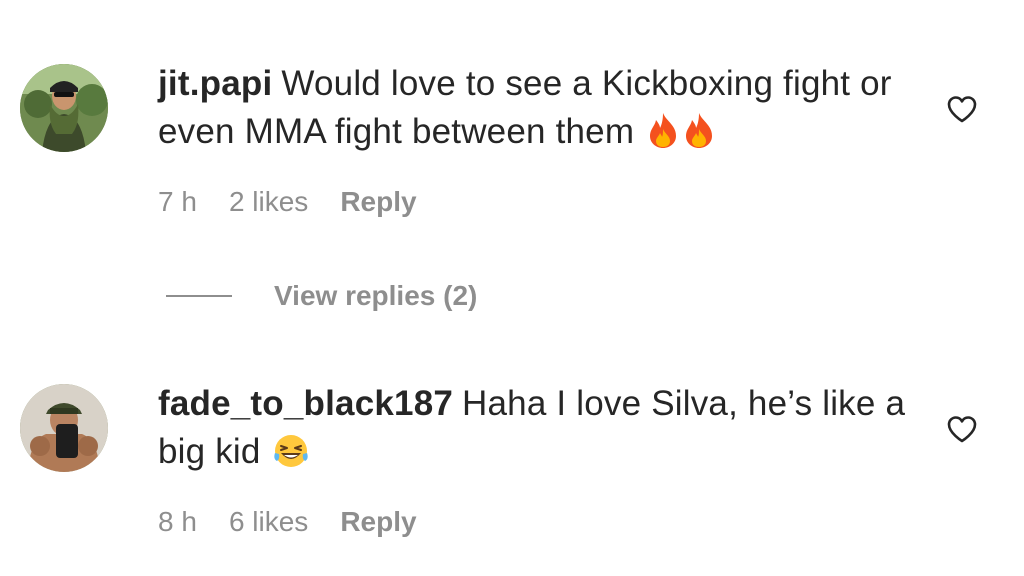 This screenshot has width=1024, height=576. I want to click on view-replies-label: View replies (2), so click(376, 295).